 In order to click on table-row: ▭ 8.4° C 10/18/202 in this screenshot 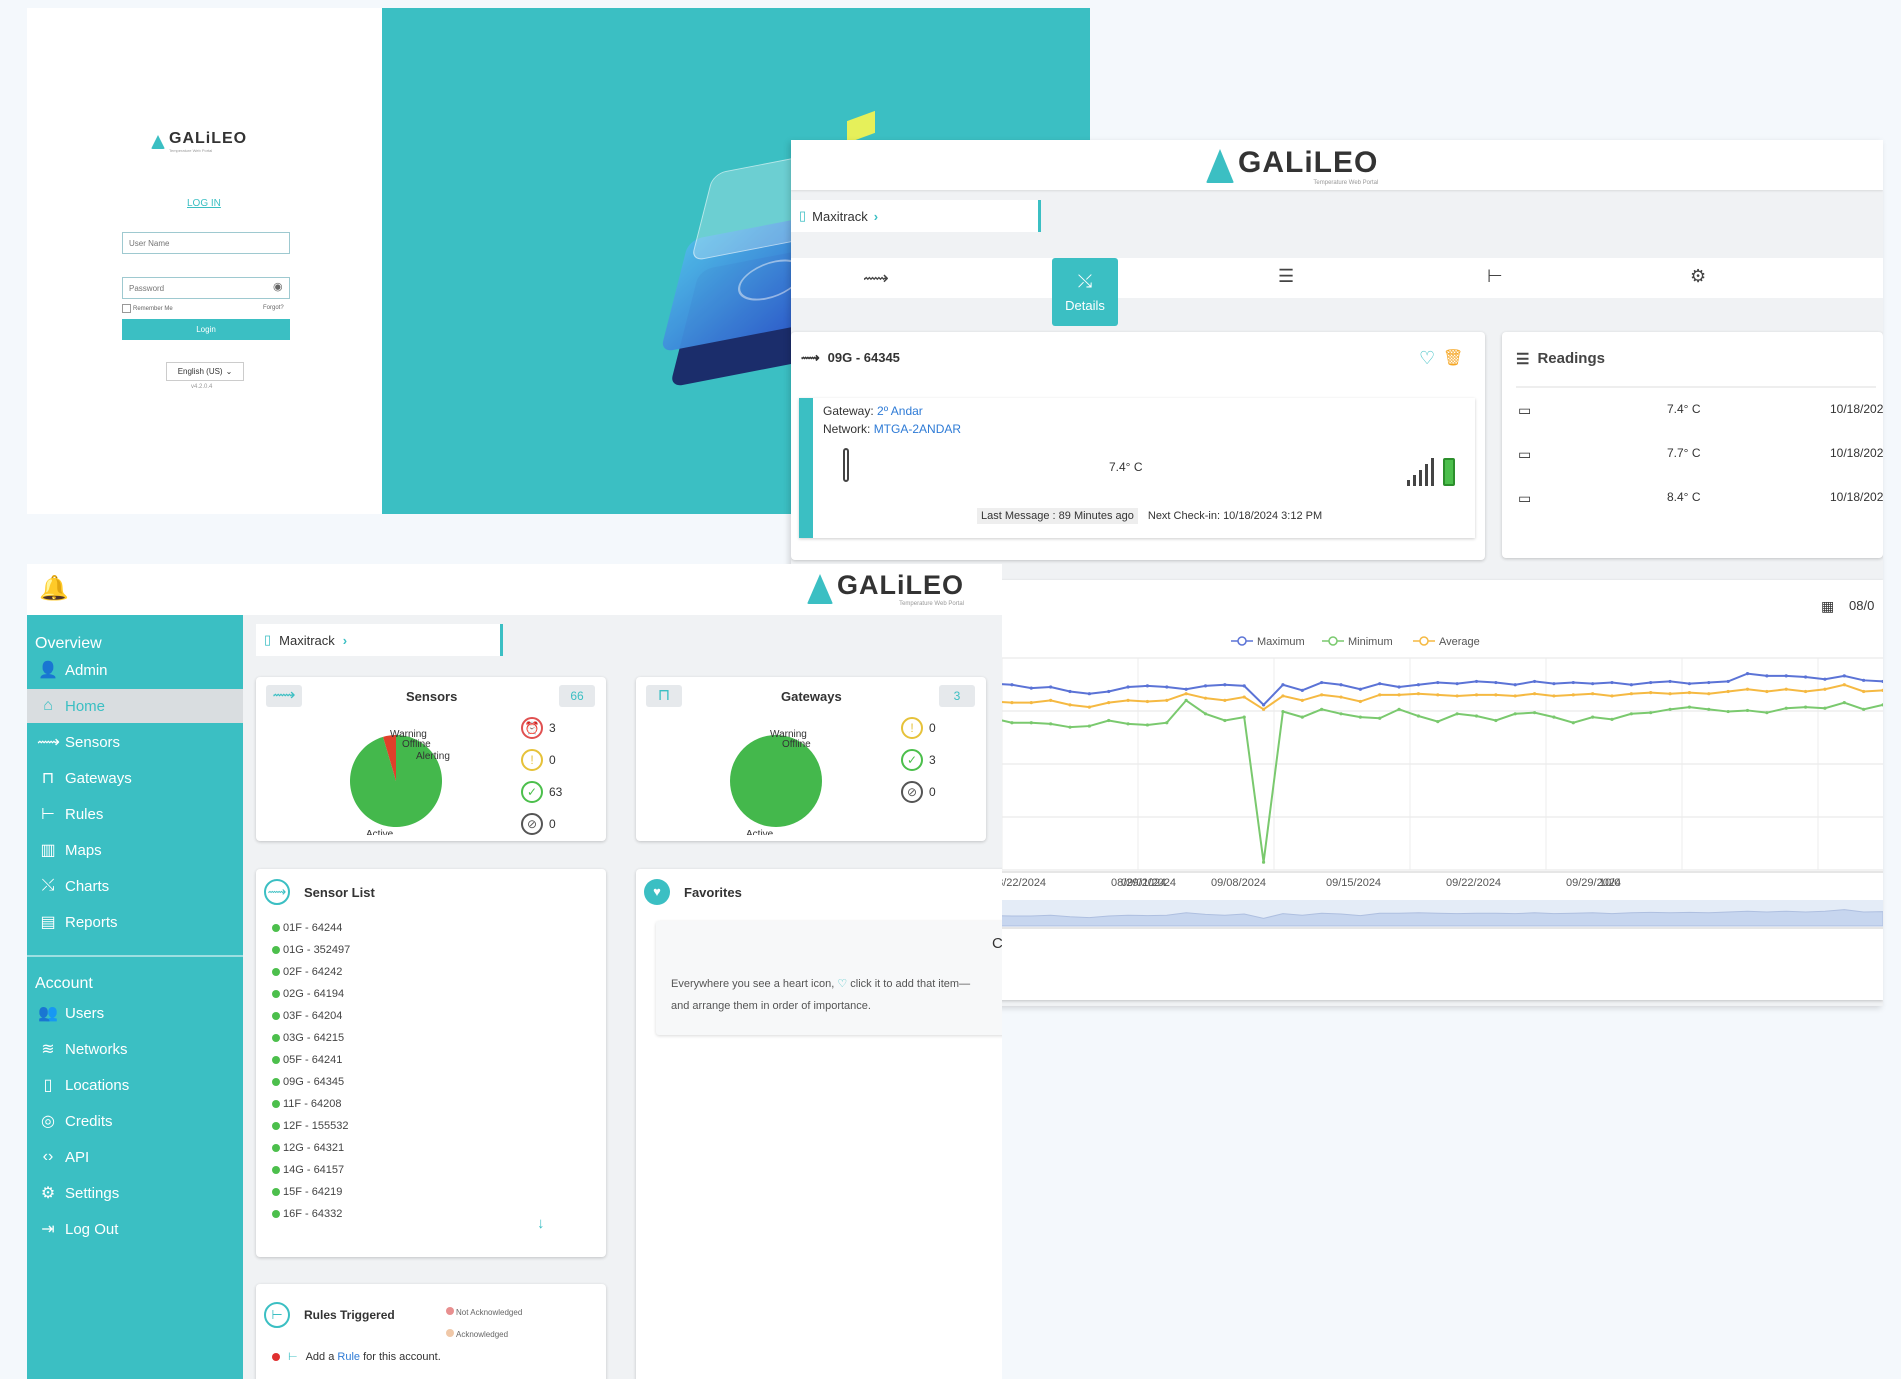, I will do `click(1692, 502)`.